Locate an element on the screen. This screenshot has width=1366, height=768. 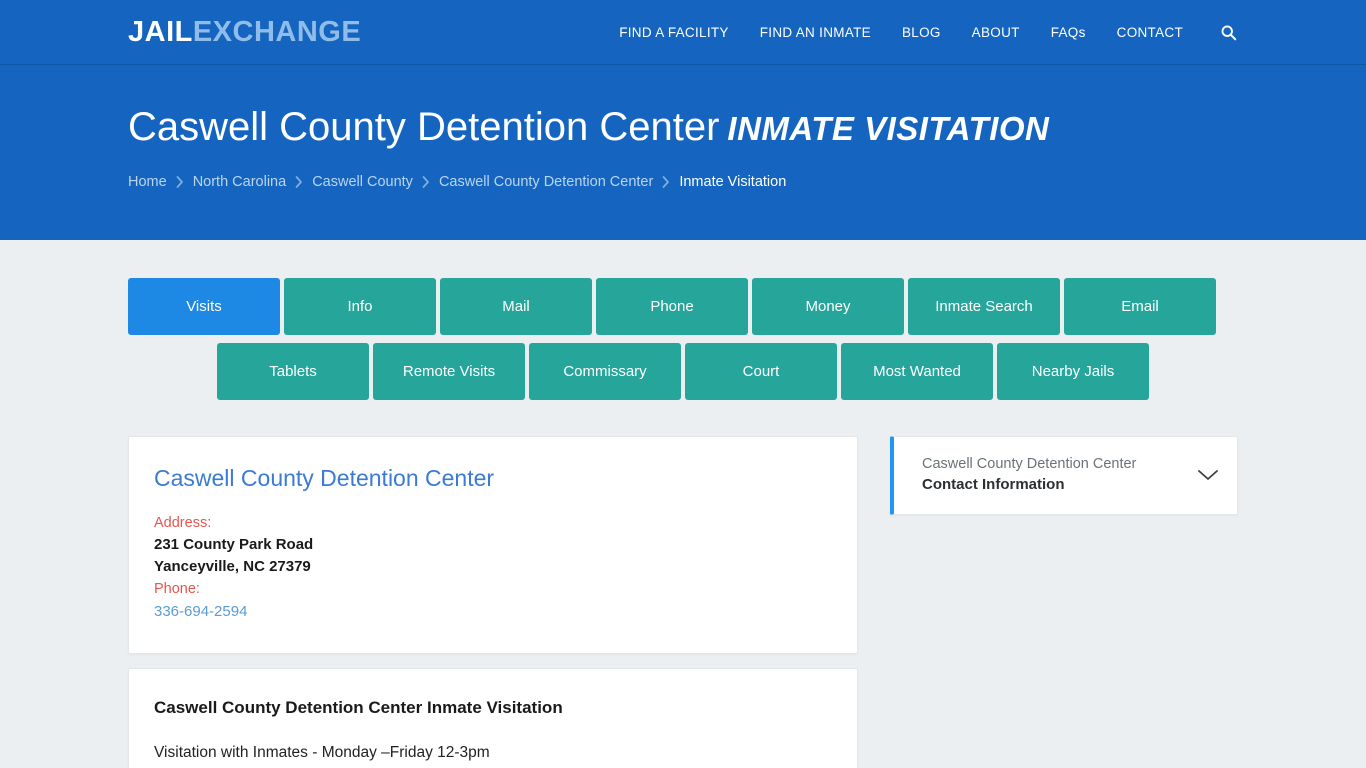
breadcrumb-item-north-carolina: North Carolina is located at coordinates (240, 182).